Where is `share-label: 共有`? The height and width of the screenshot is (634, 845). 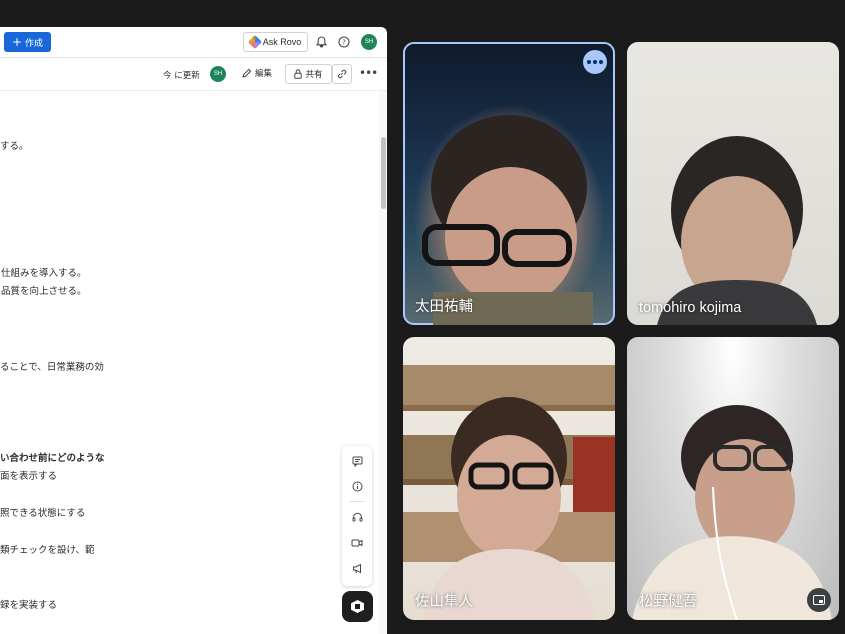 share-label: 共有 is located at coordinates (314, 75).